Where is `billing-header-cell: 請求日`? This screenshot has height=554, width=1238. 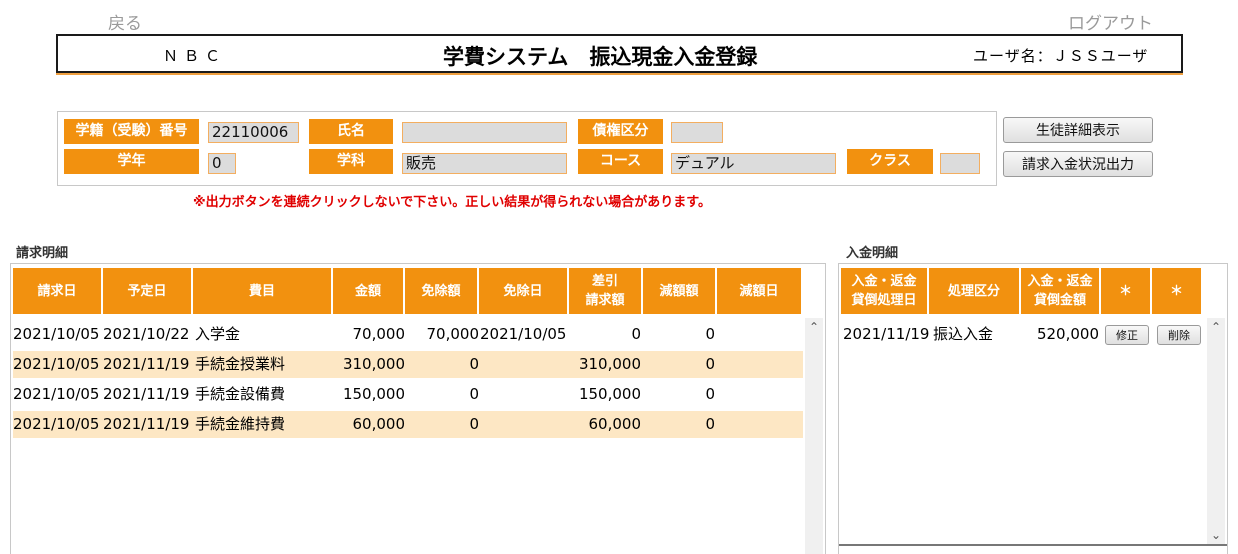
billing-header-cell: 請求日 is located at coordinates (57, 291).